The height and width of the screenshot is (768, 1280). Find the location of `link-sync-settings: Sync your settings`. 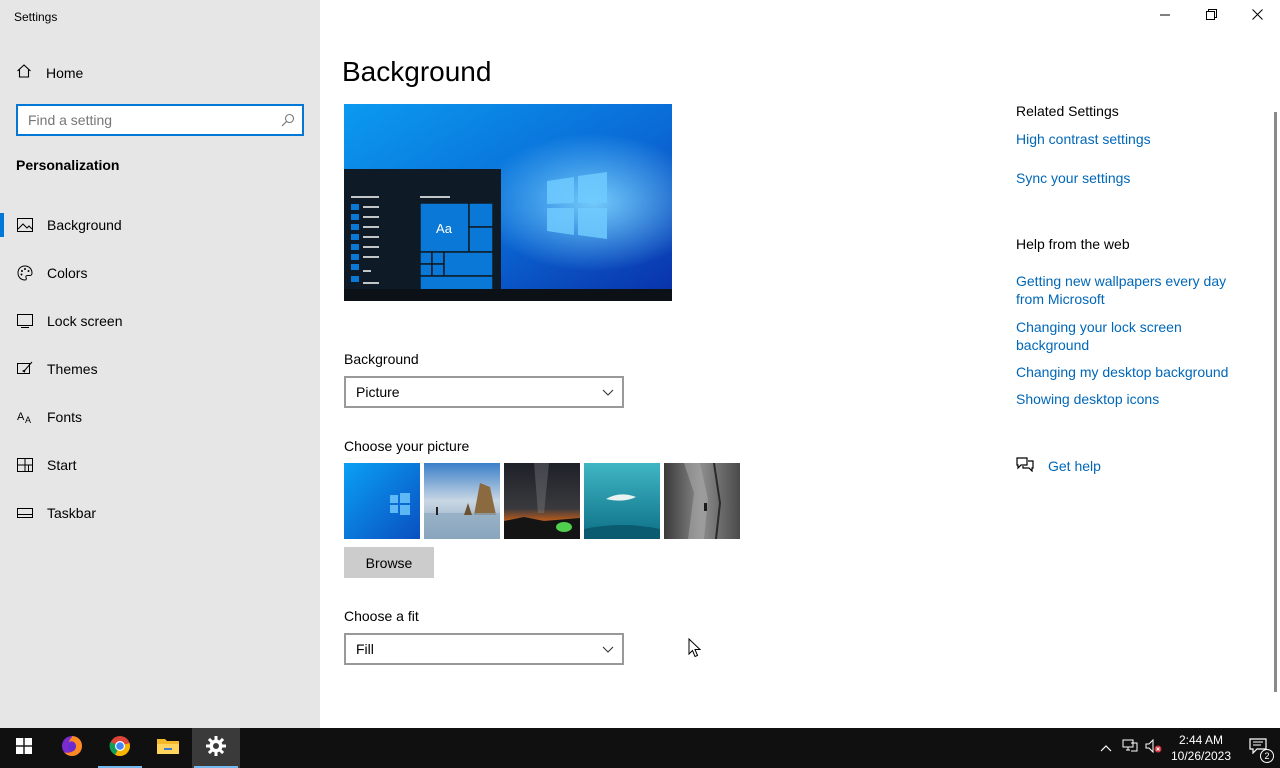

link-sync-settings: Sync your settings is located at coordinates (1131, 178).